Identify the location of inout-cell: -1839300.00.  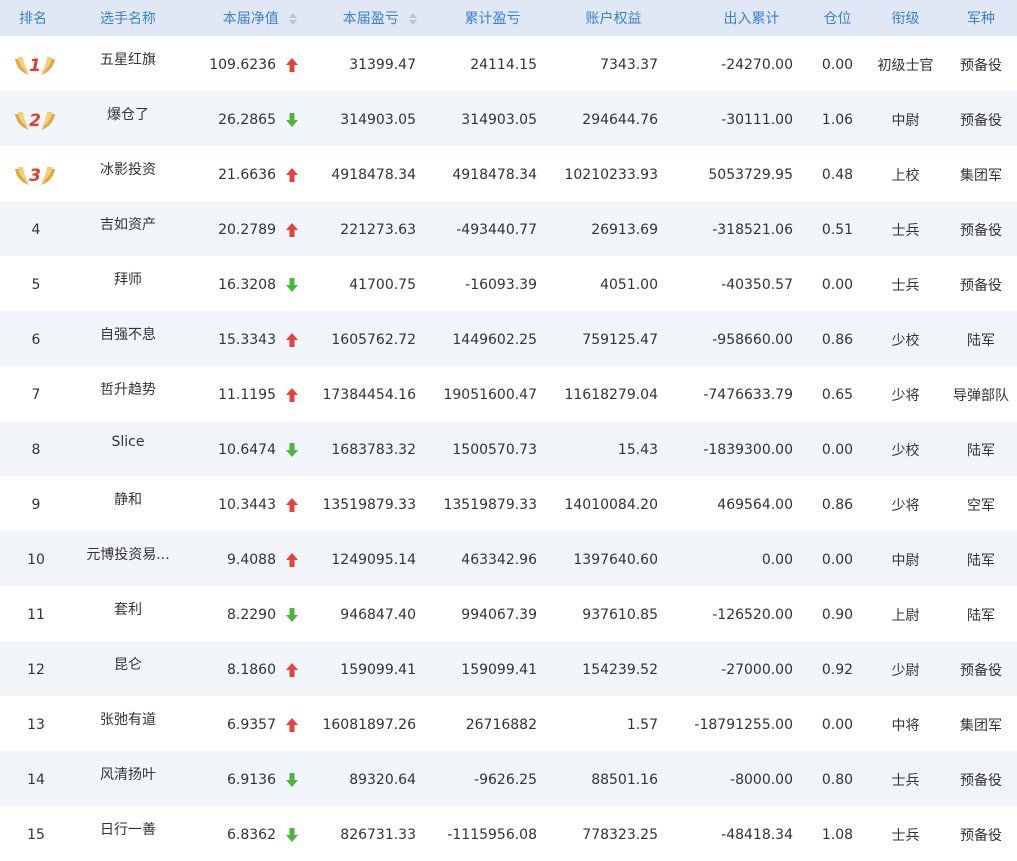
(741, 448).